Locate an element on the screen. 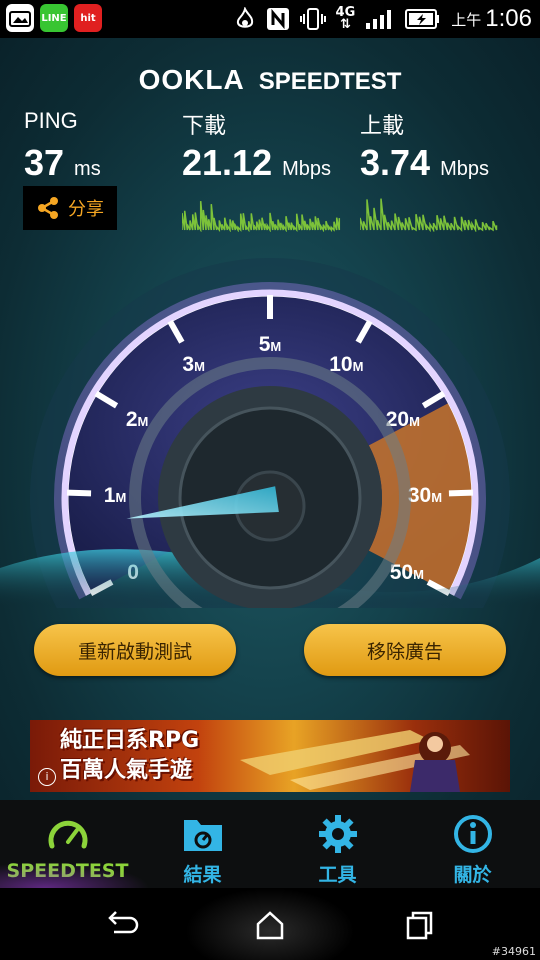 This screenshot has width=540, height=960. ad-artwork is located at coordinates (355, 761).